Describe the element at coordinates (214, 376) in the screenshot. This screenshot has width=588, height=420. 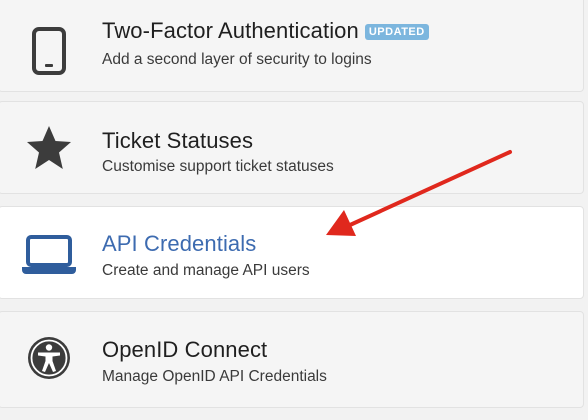
I see `openid-connect-subtitle: Manage OpenID API Credentials` at that location.